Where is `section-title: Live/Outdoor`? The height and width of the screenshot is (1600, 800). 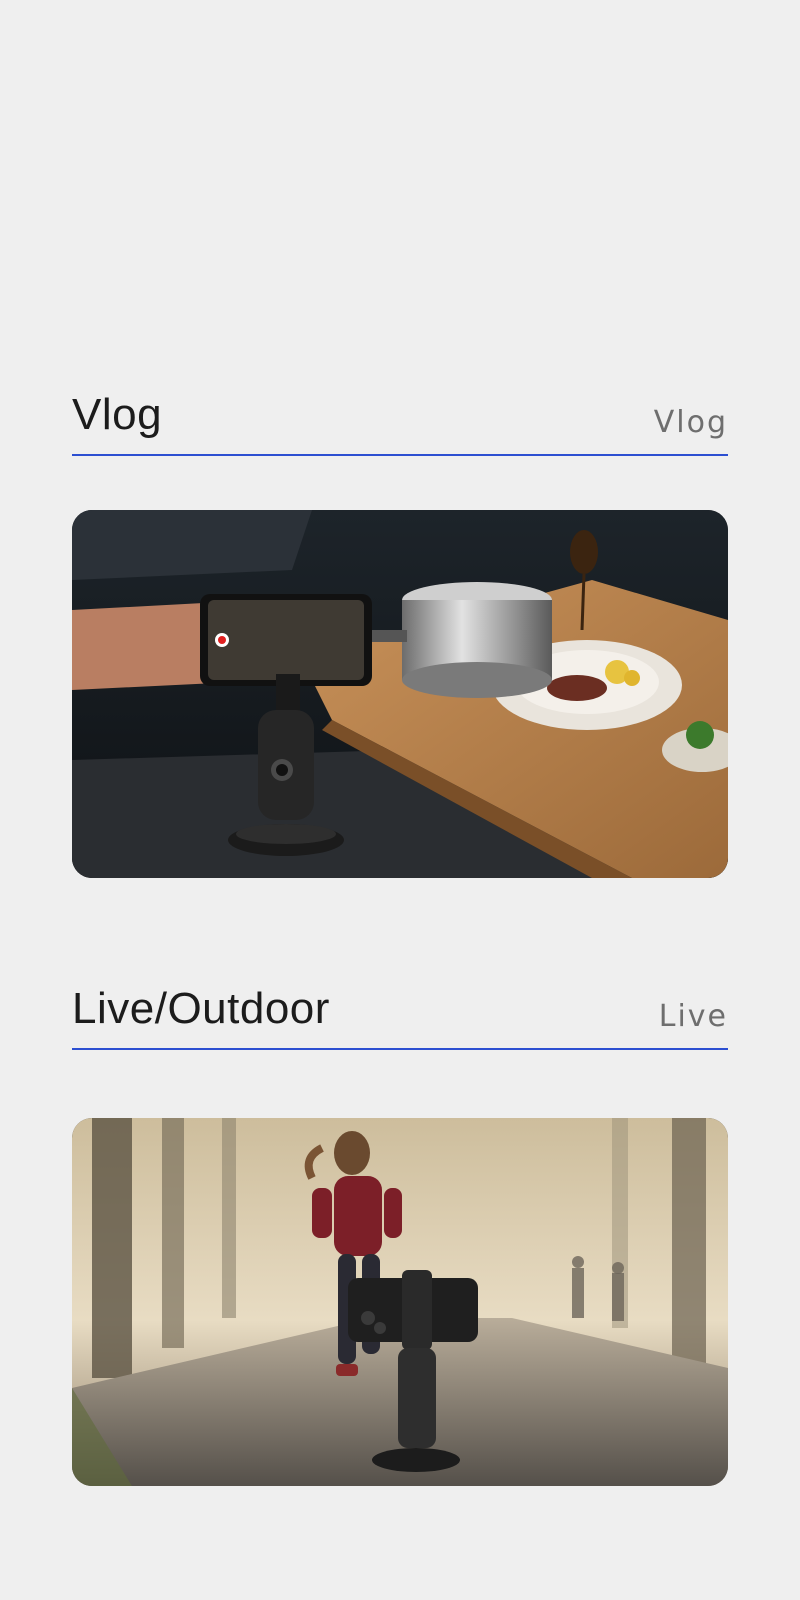 section-title: Live/Outdoor is located at coordinates (201, 1008).